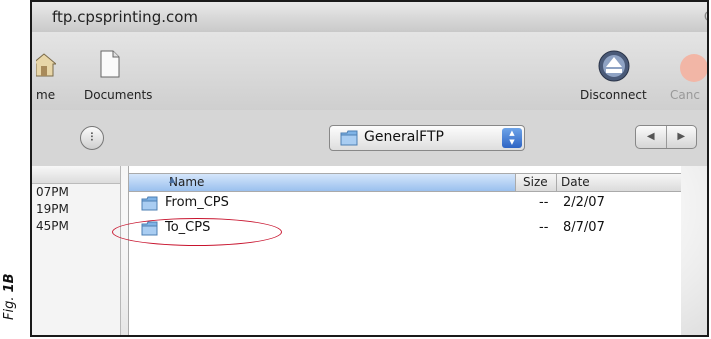  I want to click on figure-label: Fig. 1B, so click(9, 296).